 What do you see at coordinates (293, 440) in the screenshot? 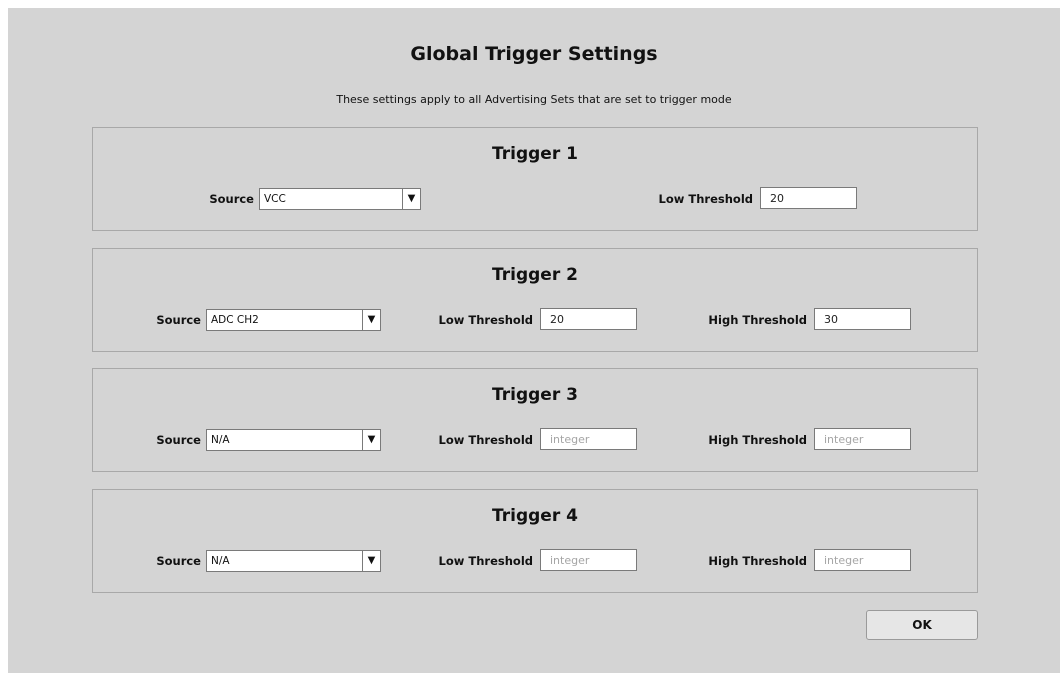
I see `trigger-3-source-select: N/A ▼` at bounding box center [293, 440].